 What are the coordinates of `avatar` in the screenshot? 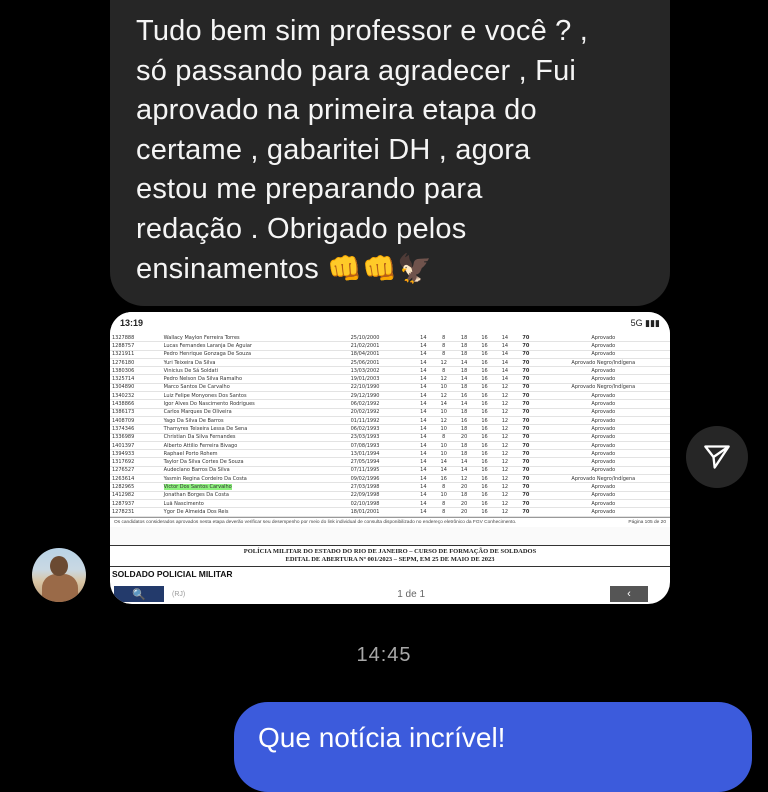 It's located at (59, 575).